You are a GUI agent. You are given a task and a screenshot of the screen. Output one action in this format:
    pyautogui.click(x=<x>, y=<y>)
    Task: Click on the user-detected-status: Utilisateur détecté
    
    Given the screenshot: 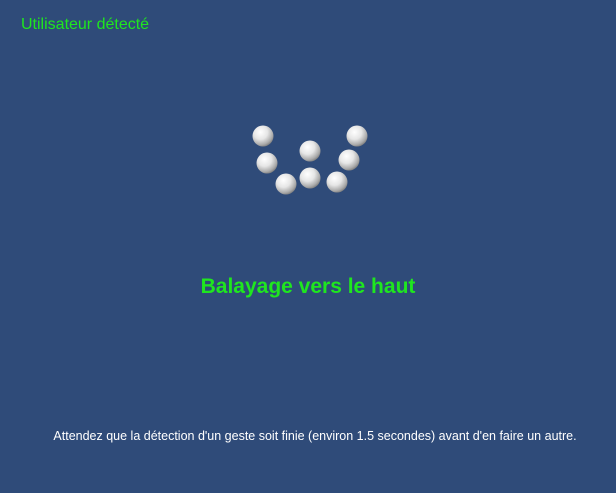 What is the action you would take?
    pyautogui.click(x=85, y=24)
    